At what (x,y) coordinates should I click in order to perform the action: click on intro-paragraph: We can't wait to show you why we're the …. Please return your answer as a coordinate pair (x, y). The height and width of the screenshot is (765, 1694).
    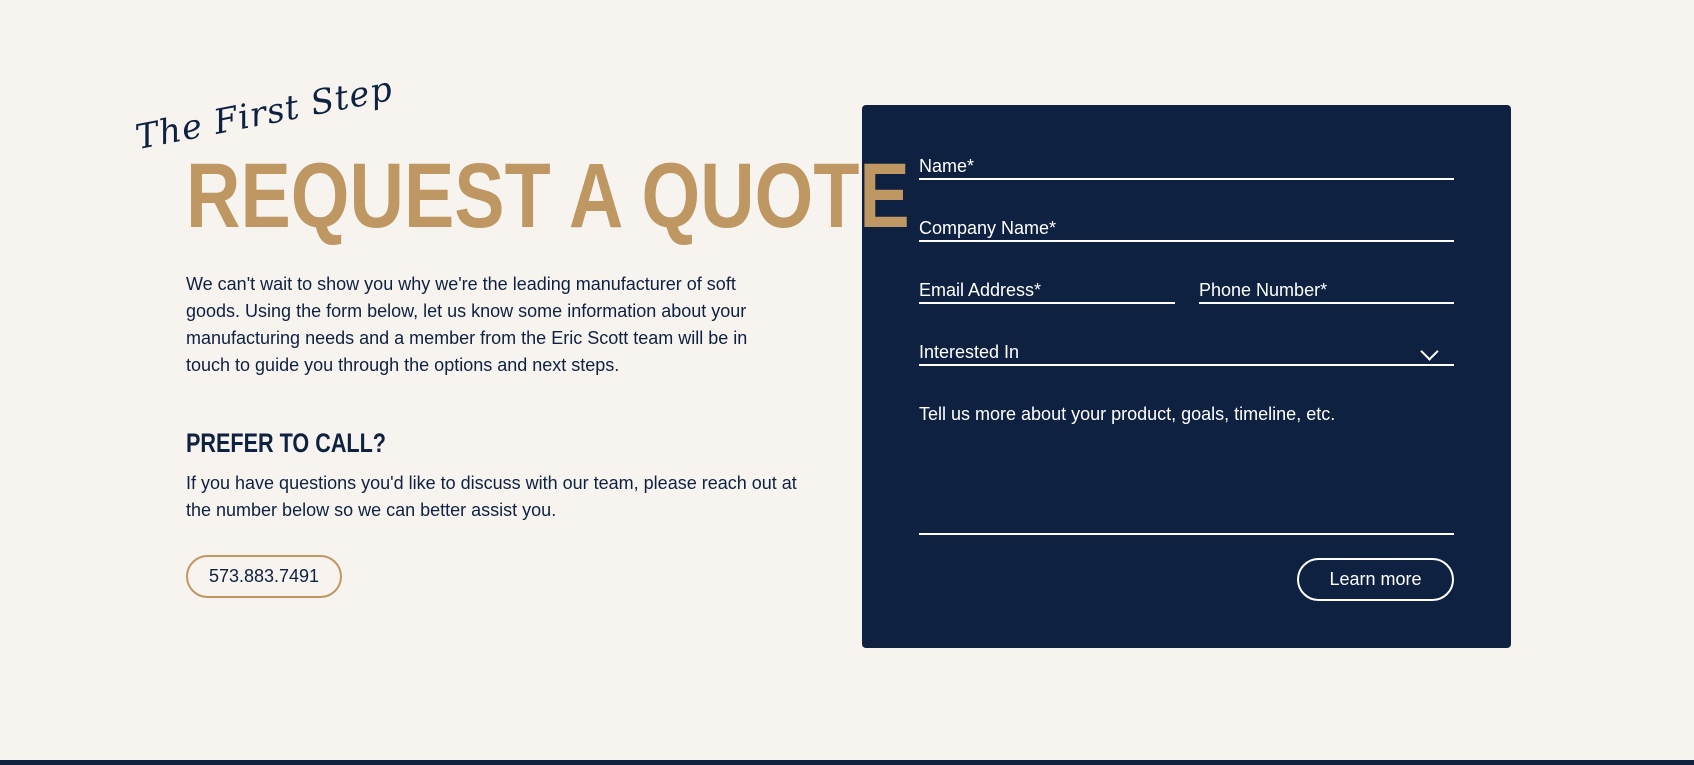
    Looking at the image, I should click on (467, 324).